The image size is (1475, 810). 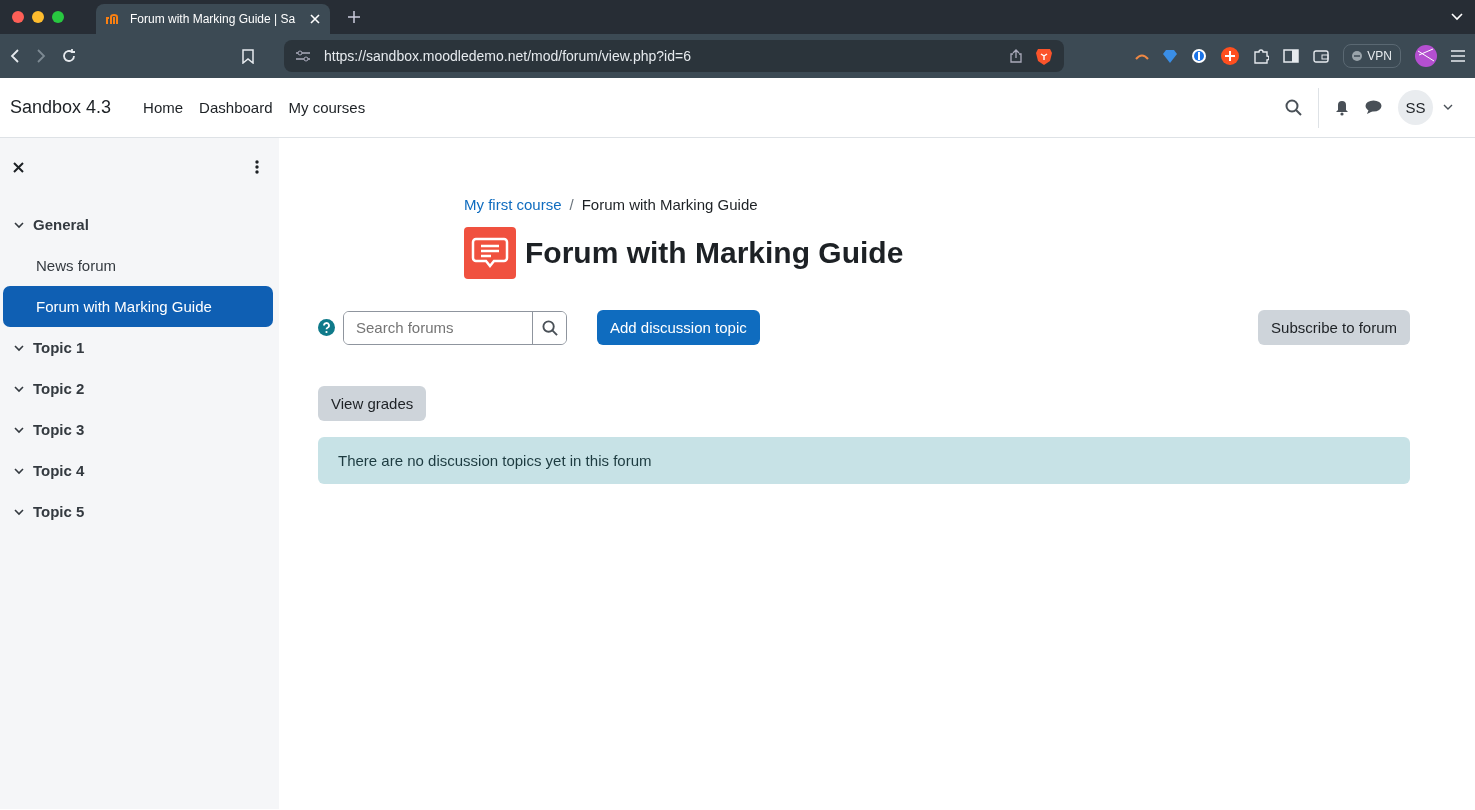 What do you see at coordinates (1448, 107) in the screenshot?
I see `chevron-icon` at bounding box center [1448, 107].